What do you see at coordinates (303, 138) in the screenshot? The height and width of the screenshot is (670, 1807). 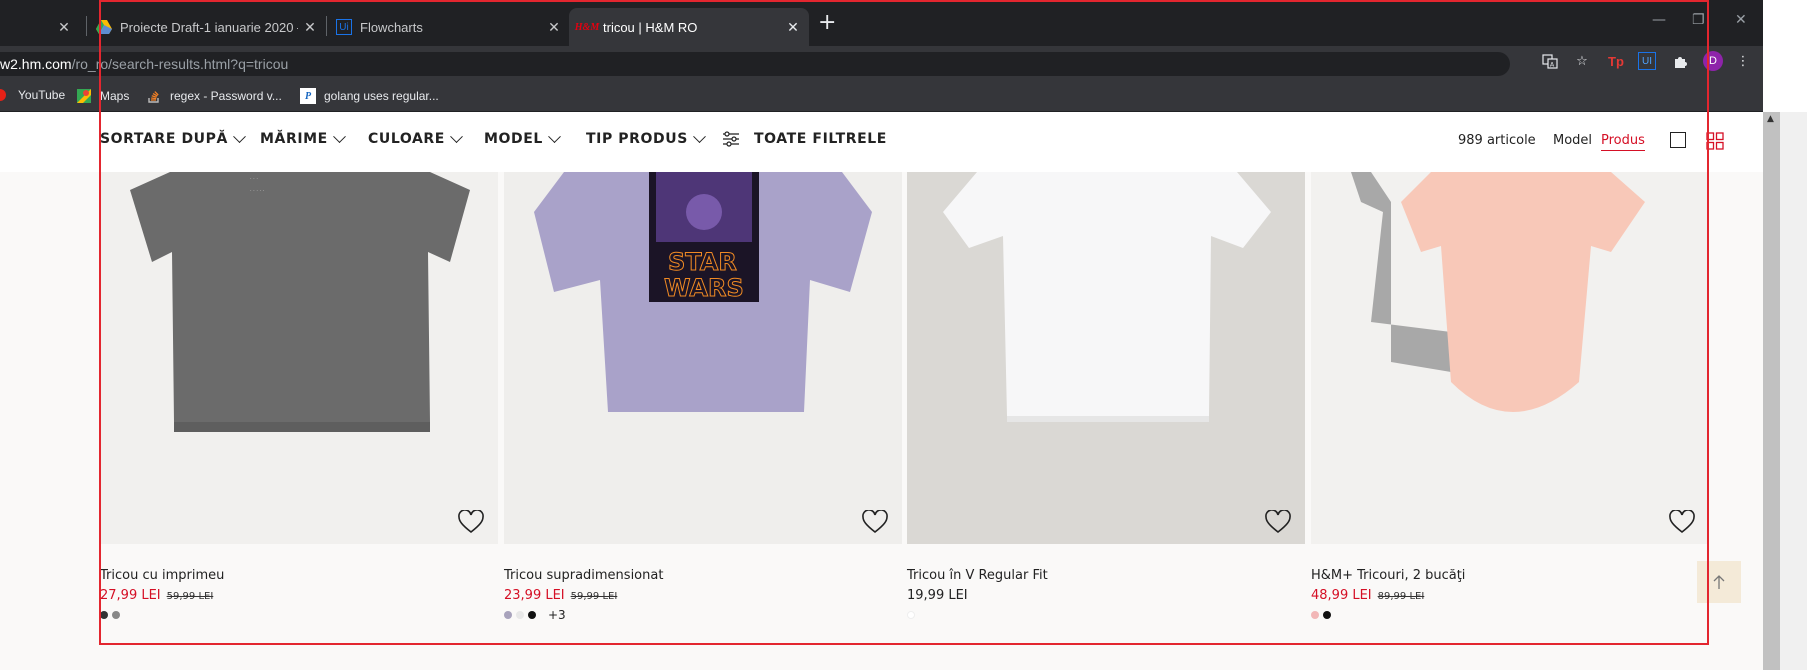 I see `filter-size: MĂRIME` at bounding box center [303, 138].